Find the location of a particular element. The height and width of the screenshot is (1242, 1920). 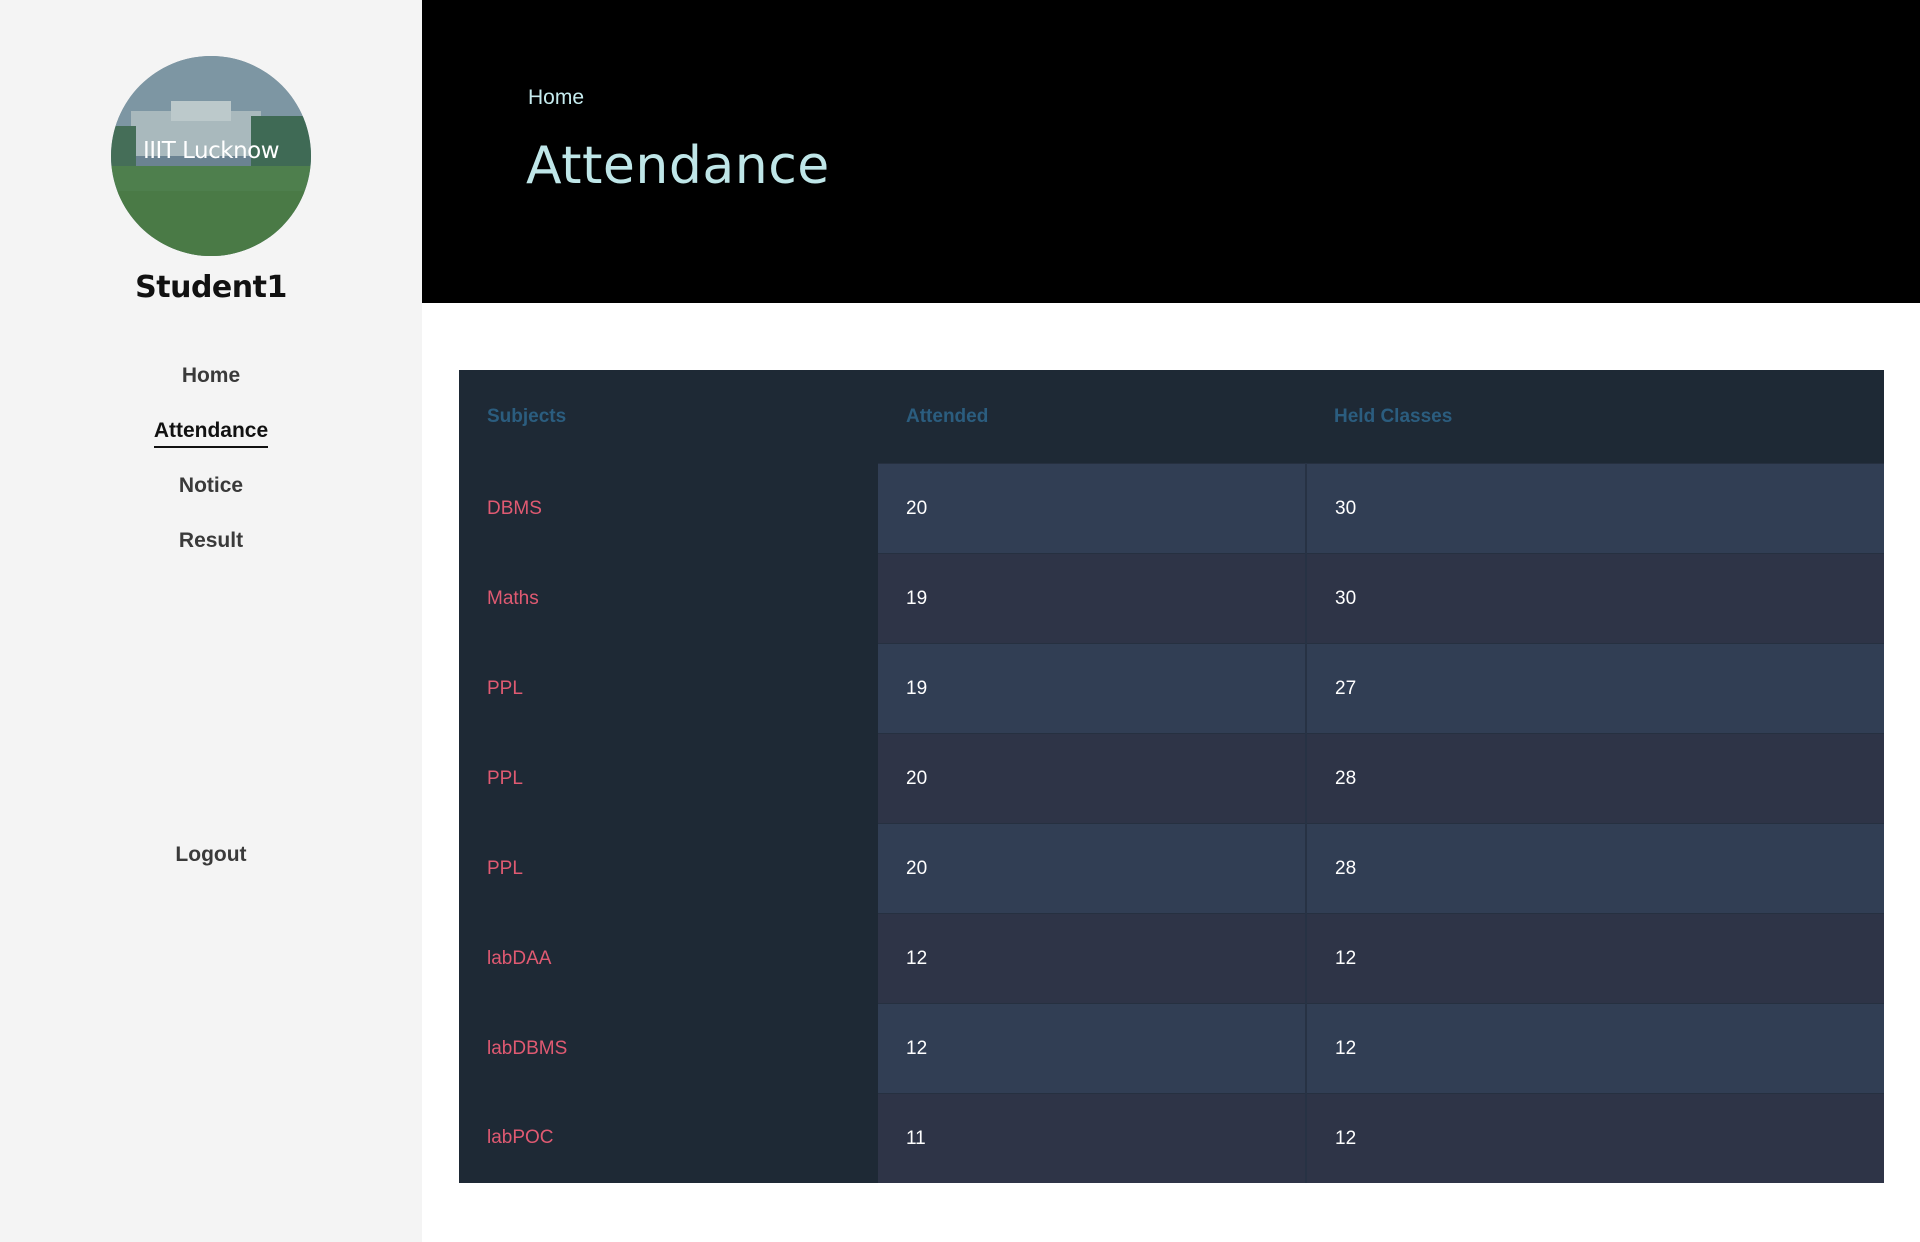

subject-cell: labPOC is located at coordinates (668, 1138).